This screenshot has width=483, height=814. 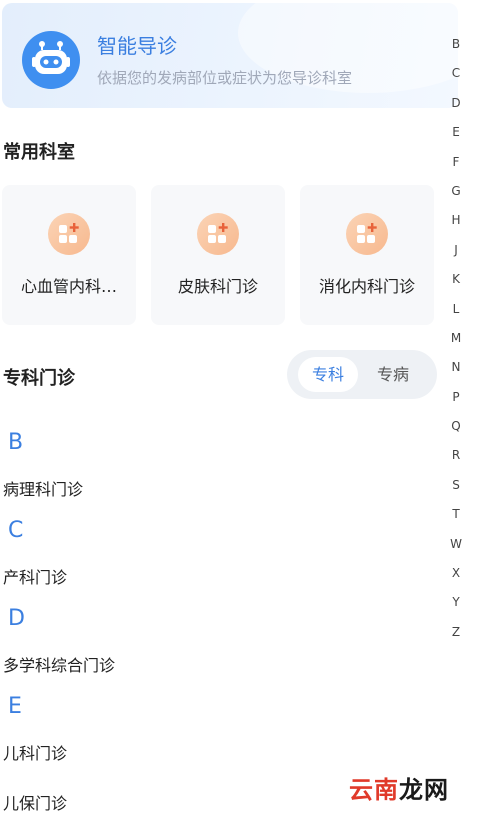 I want to click on department-card: 消化内科门诊, so click(x=367, y=255).